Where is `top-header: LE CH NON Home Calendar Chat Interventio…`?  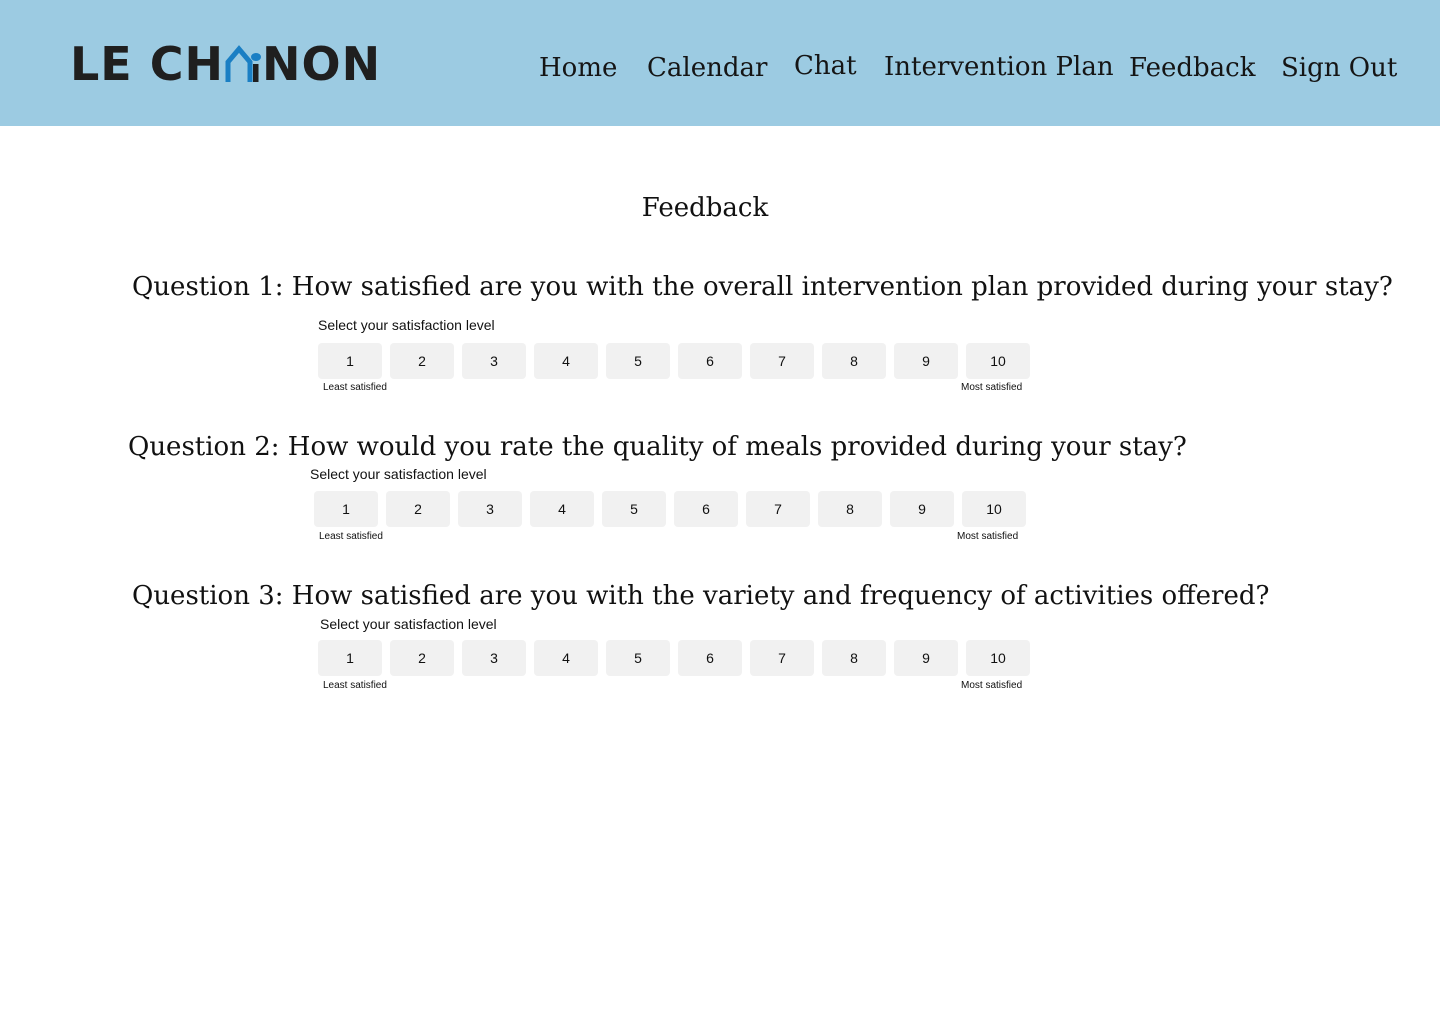 top-header: LE CH NON Home Calendar Chat Interventio… is located at coordinates (720, 63).